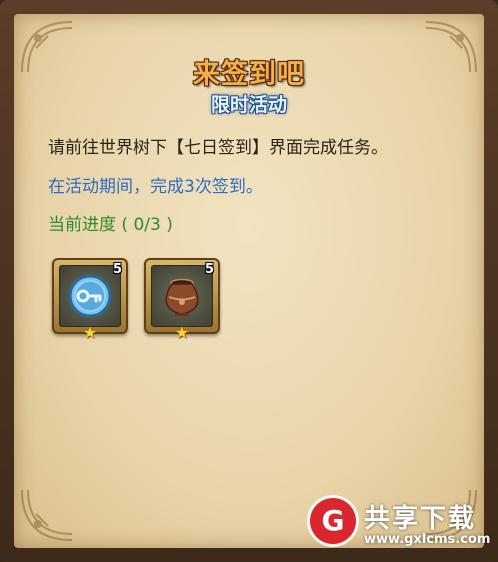 This screenshot has width=498, height=562. I want to click on site-watermark: G 共享下载 www.gxlcms.com, so click(400, 526).